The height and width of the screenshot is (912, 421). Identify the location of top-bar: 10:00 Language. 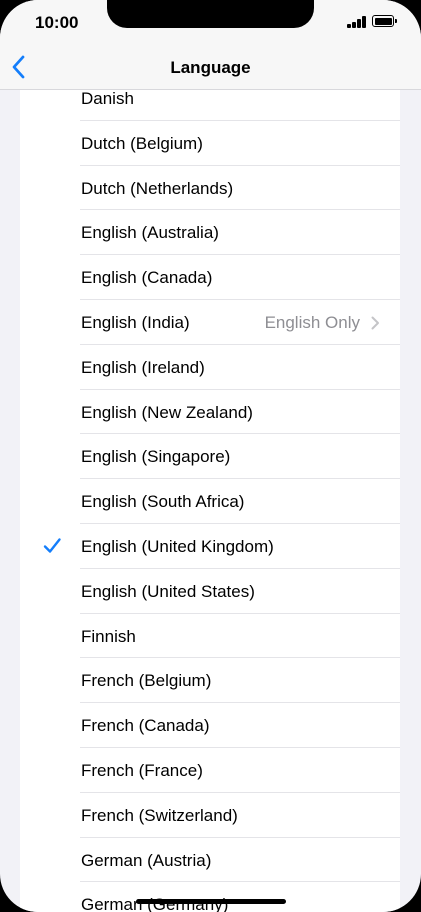
(210, 45).